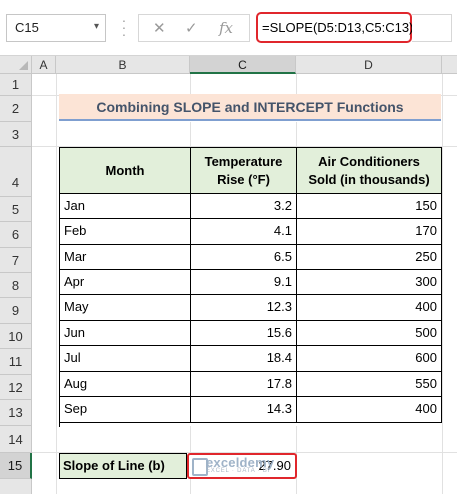 This screenshot has width=457, height=494. Describe the element at coordinates (369, 257) in the screenshot. I see `cell-ac-sold: 250` at that location.